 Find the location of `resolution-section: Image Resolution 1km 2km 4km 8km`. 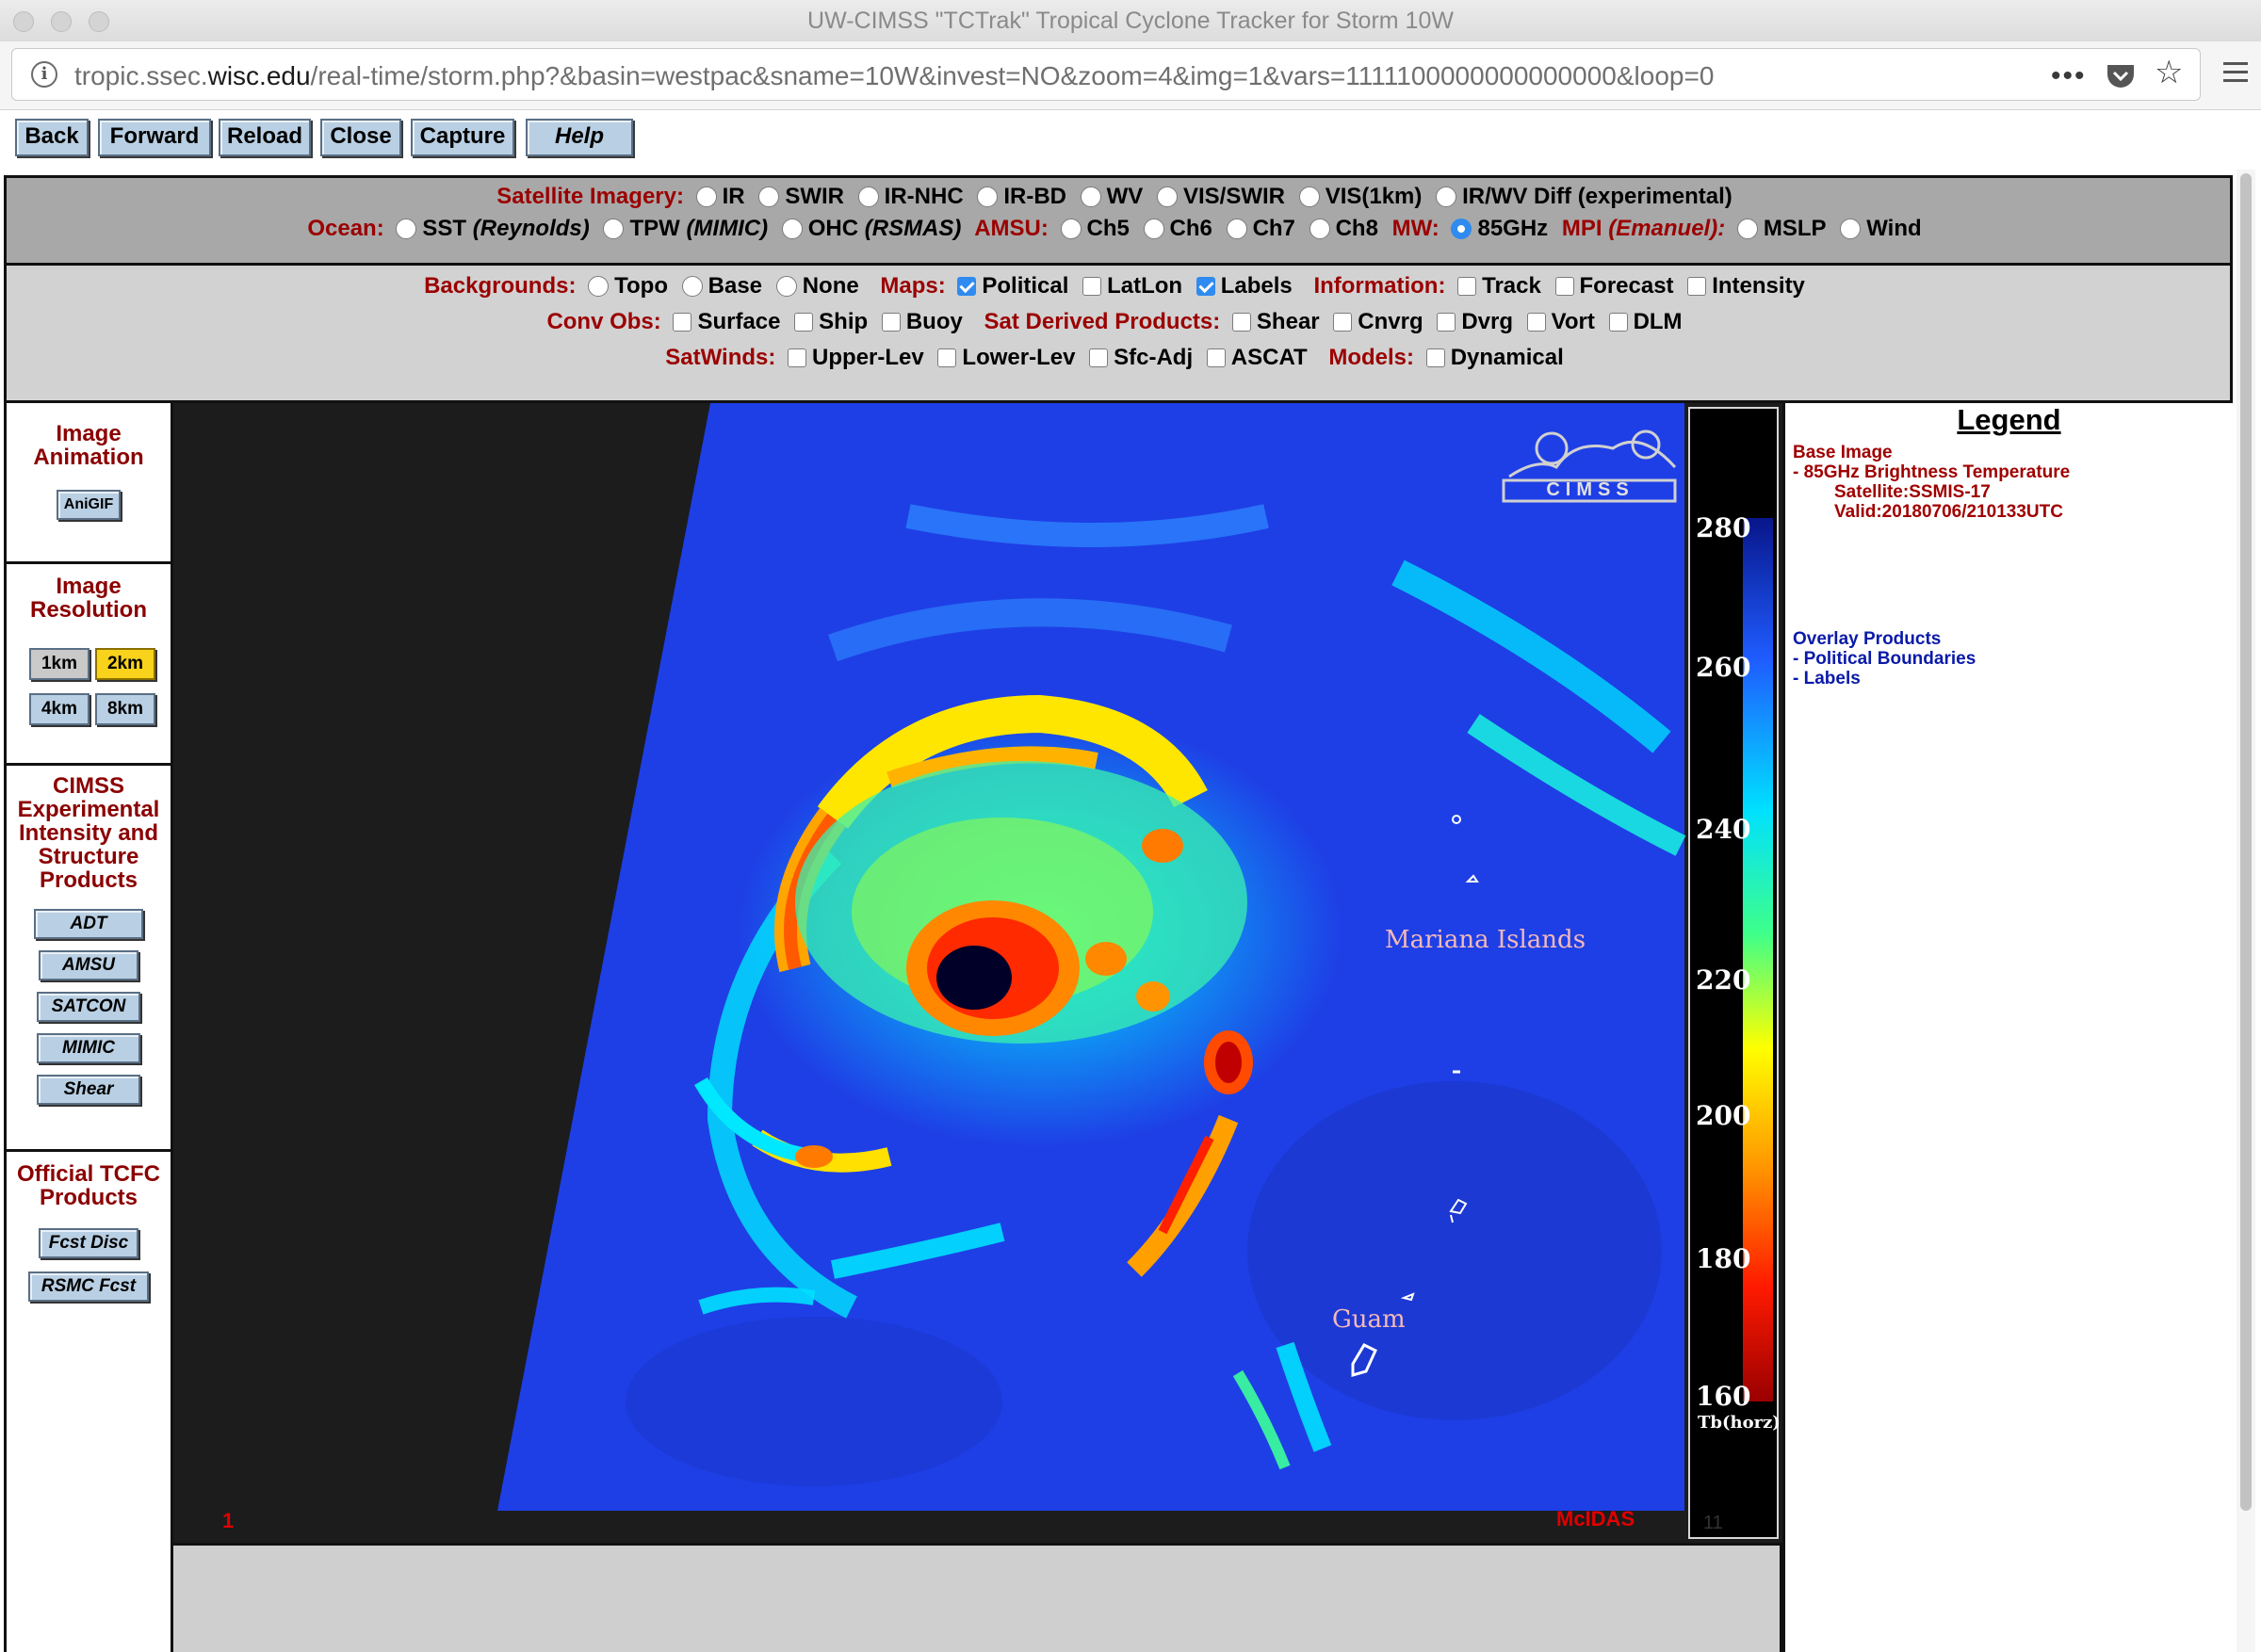

resolution-section: Image Resolution 1km 2km 4km 8km is located at coordinates (89, 664).